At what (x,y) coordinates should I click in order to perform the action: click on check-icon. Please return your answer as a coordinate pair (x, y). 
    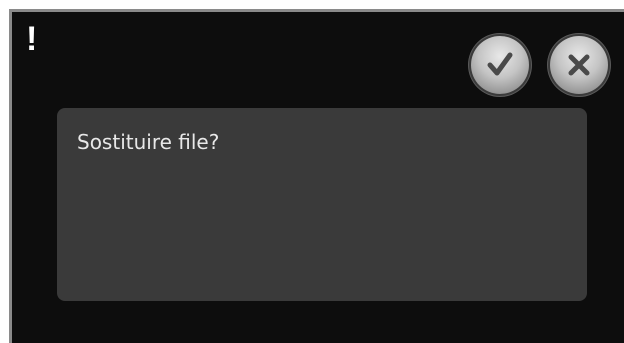
    Looking at the image, I should click on (500, 64).